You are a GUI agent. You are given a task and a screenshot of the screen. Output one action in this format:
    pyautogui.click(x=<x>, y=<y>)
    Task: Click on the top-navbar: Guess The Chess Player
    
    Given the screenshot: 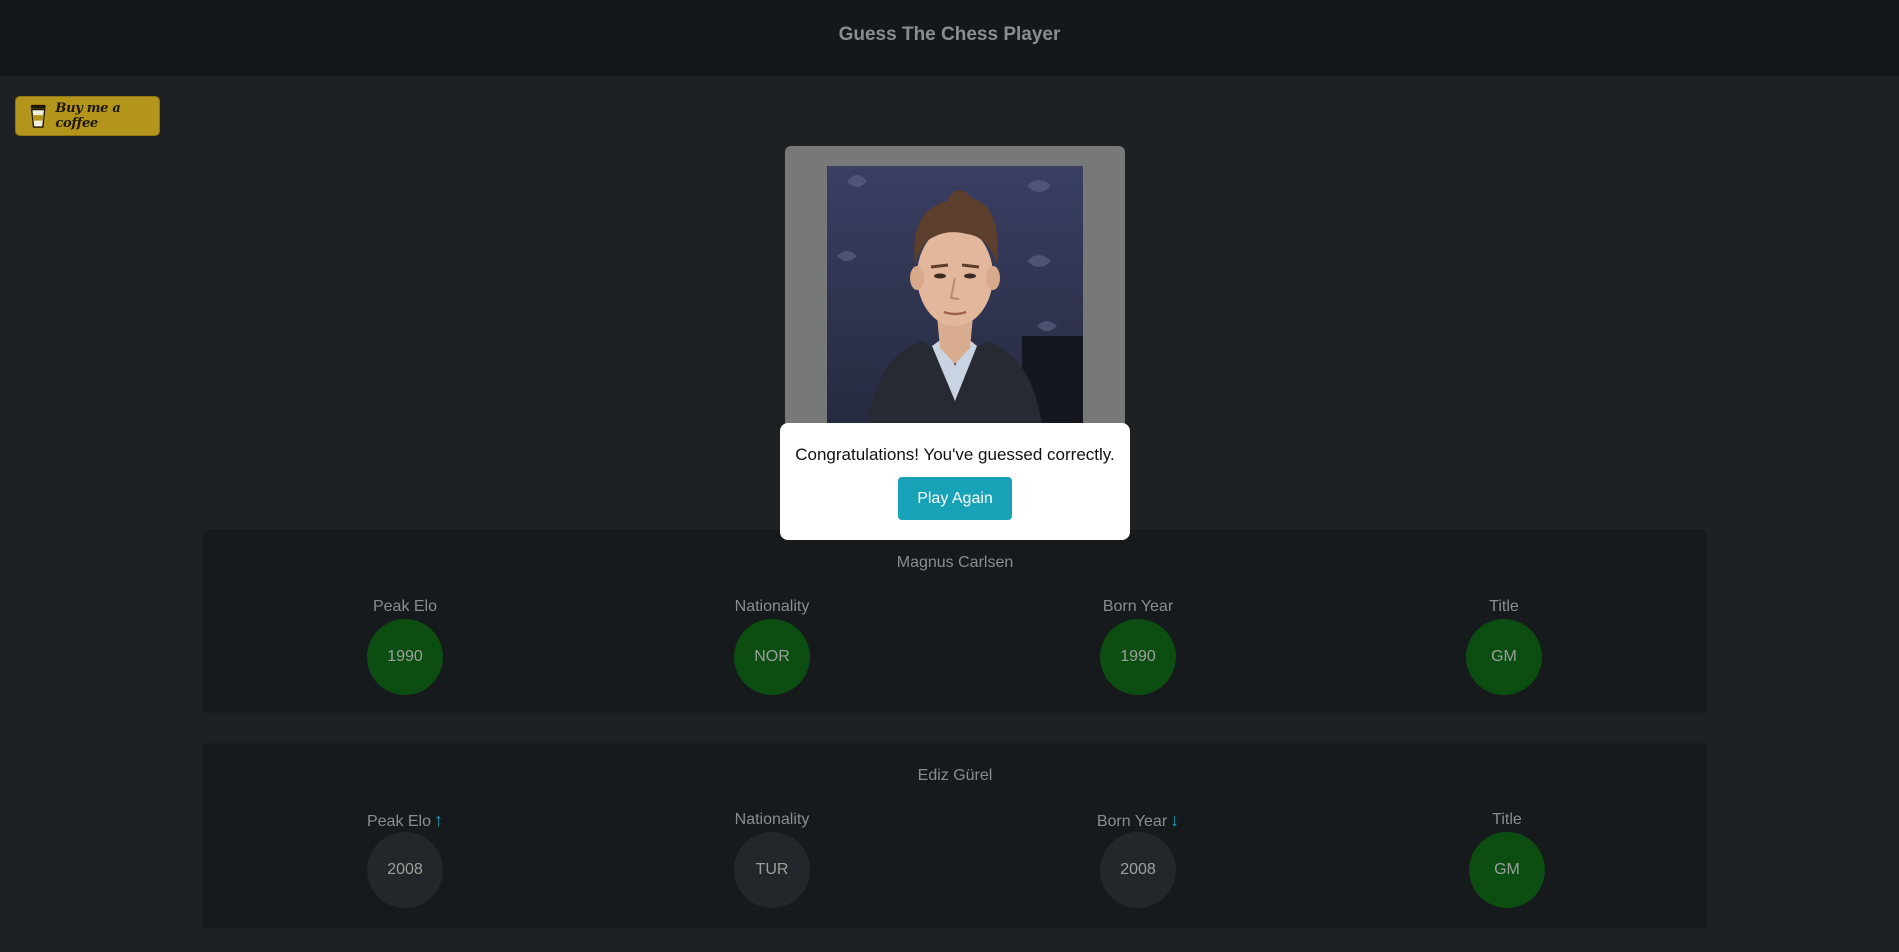 What is the action you would take?
    pyautogui.click(x=949, y=38)
    